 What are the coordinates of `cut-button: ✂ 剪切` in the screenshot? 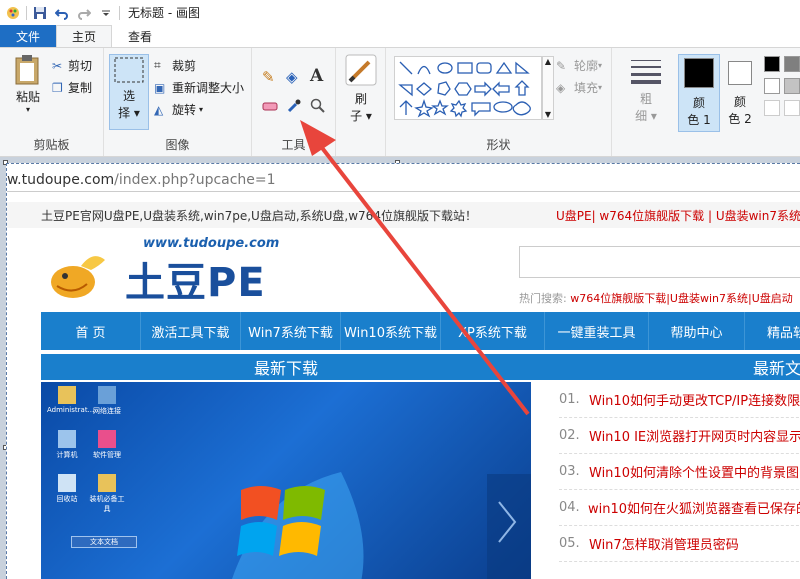 It's located at (72, 65).